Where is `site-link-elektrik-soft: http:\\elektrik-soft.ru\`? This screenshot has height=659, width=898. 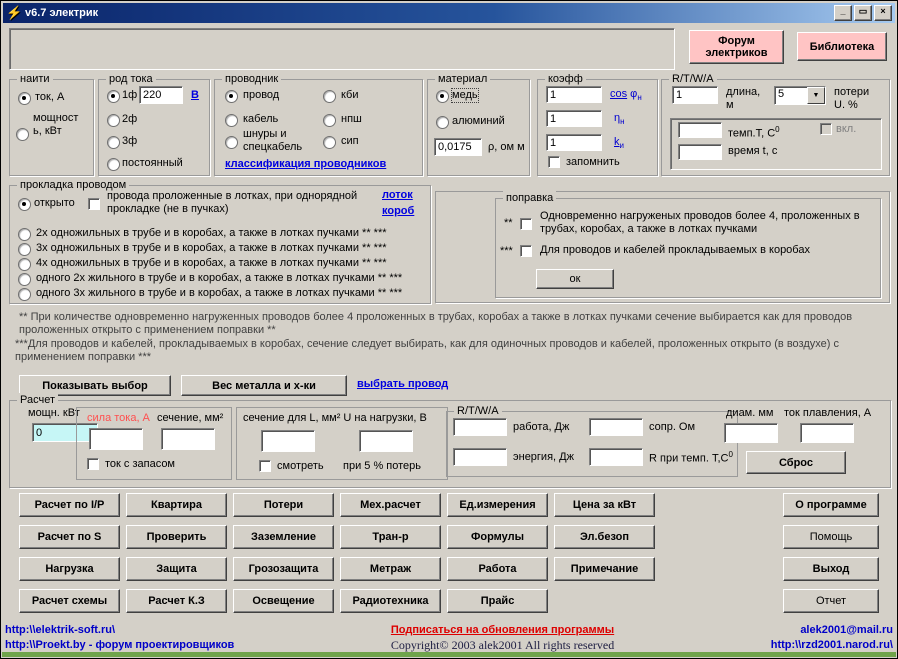 site-link-elektrik-soft: http:\\elektrik-soft.ru\ is located at coordinates (119, 630).